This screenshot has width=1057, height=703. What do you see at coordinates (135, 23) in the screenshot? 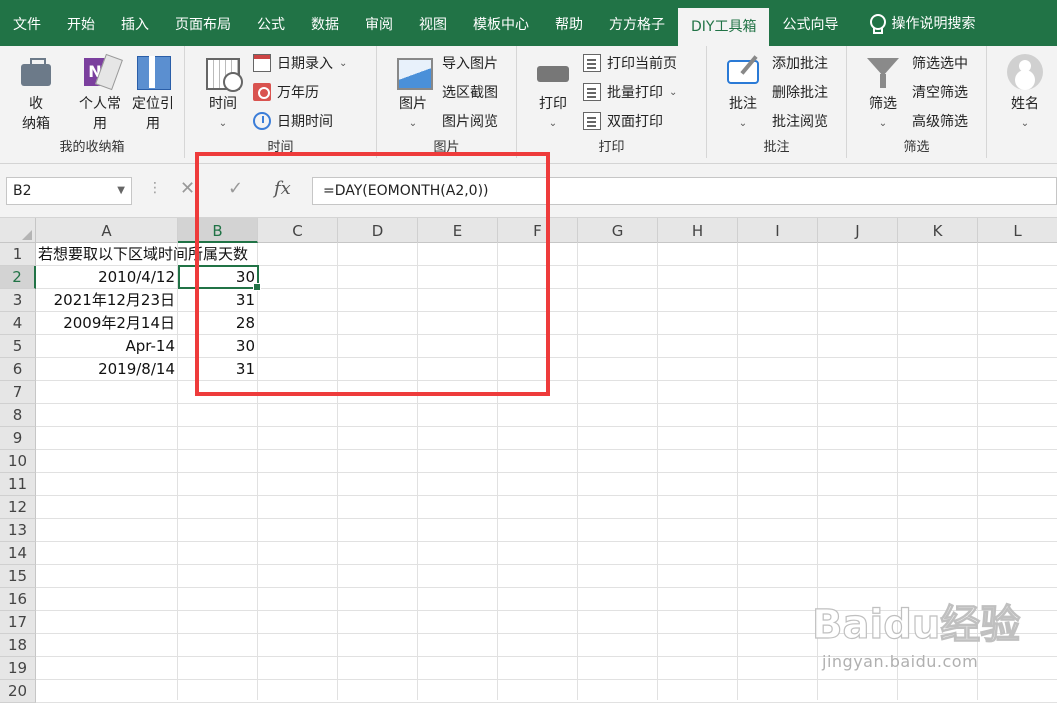
I see `tab-insert: 插入` at bounding box center [135, 23].